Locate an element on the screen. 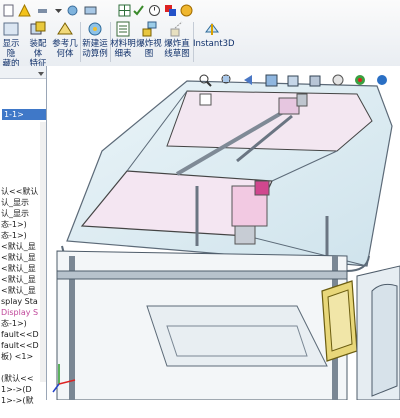  appearance-icon is located at coordinates (170, 9).